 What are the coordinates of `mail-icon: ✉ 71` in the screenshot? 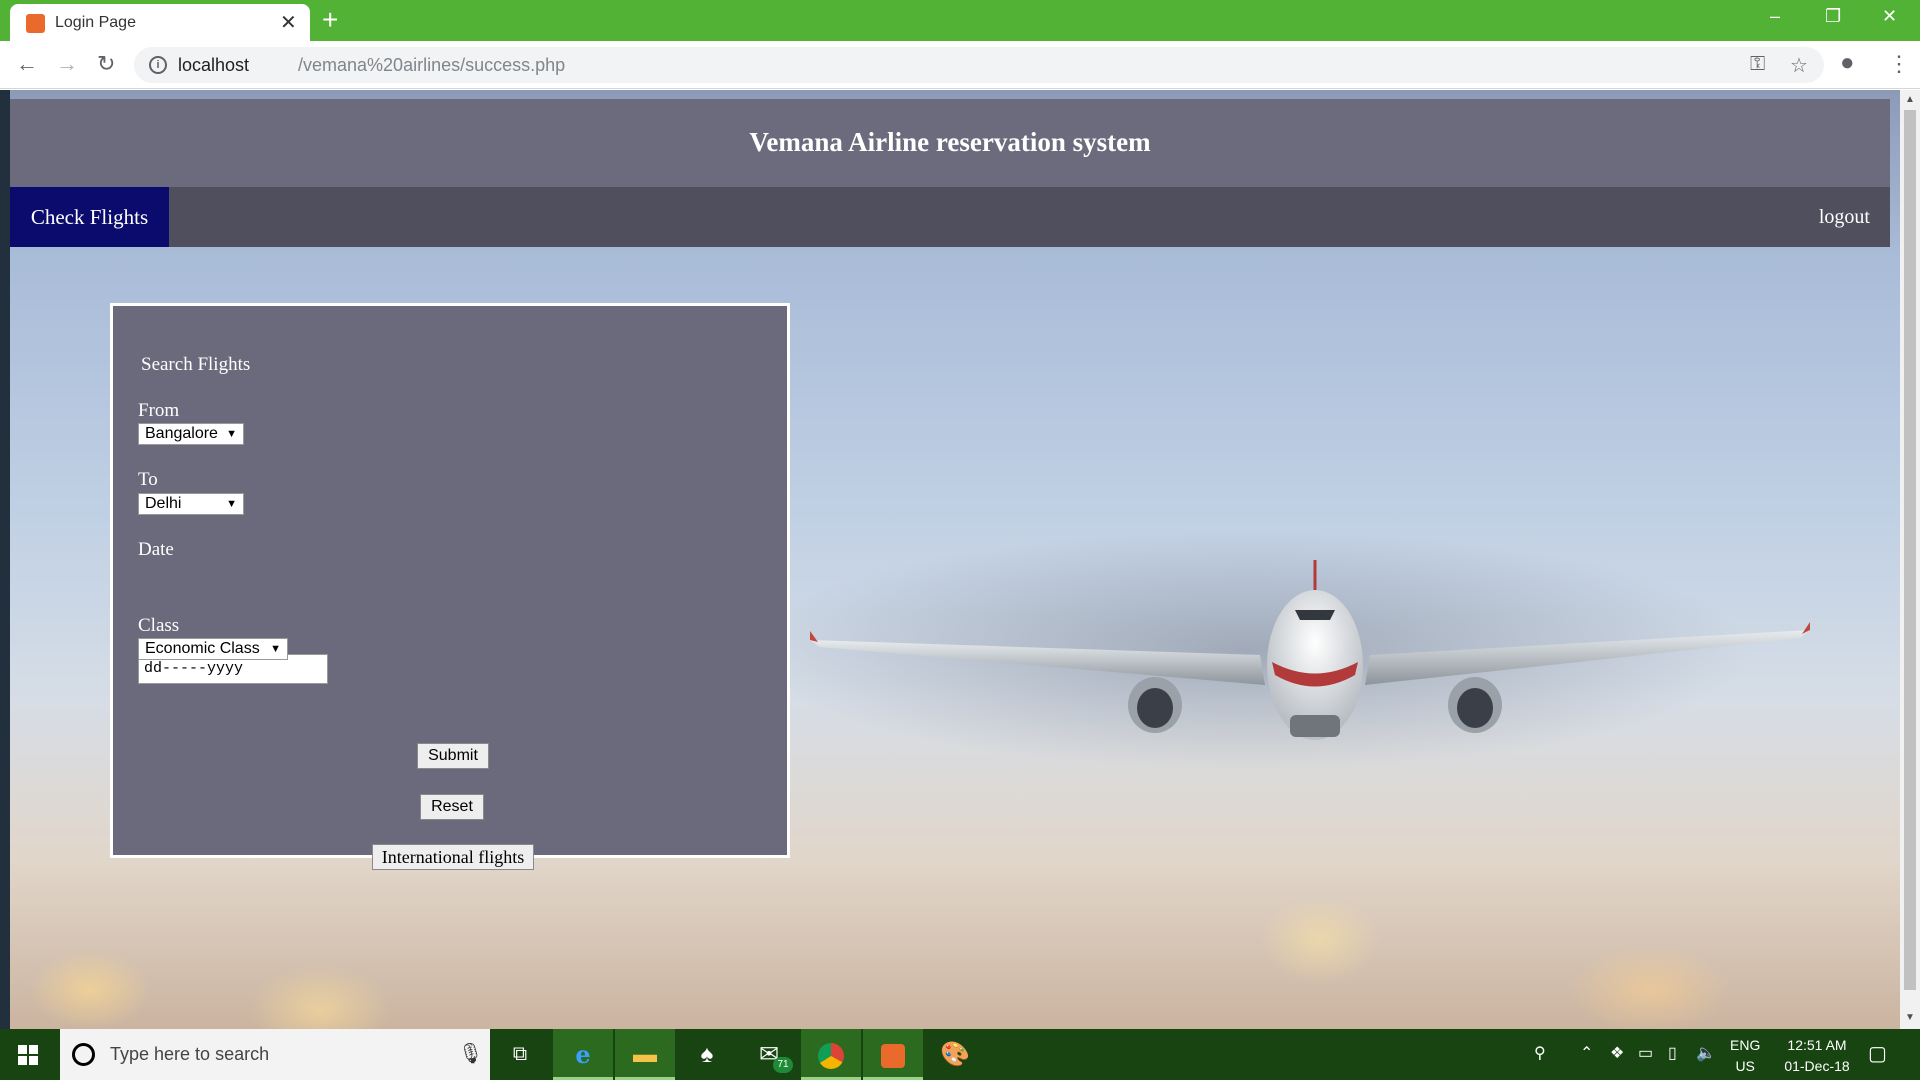 It's located at (769, 1054).